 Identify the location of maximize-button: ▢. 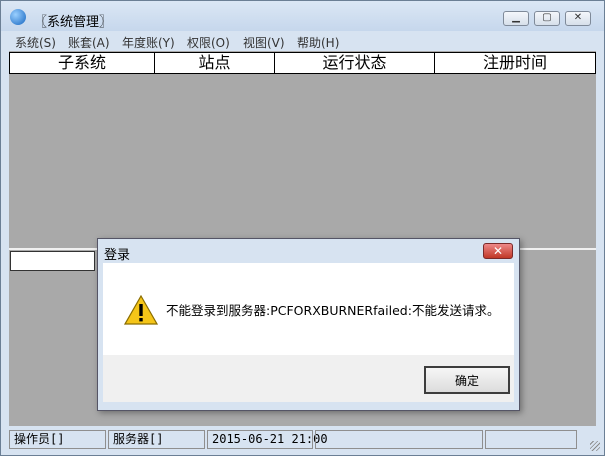
(547, 18).